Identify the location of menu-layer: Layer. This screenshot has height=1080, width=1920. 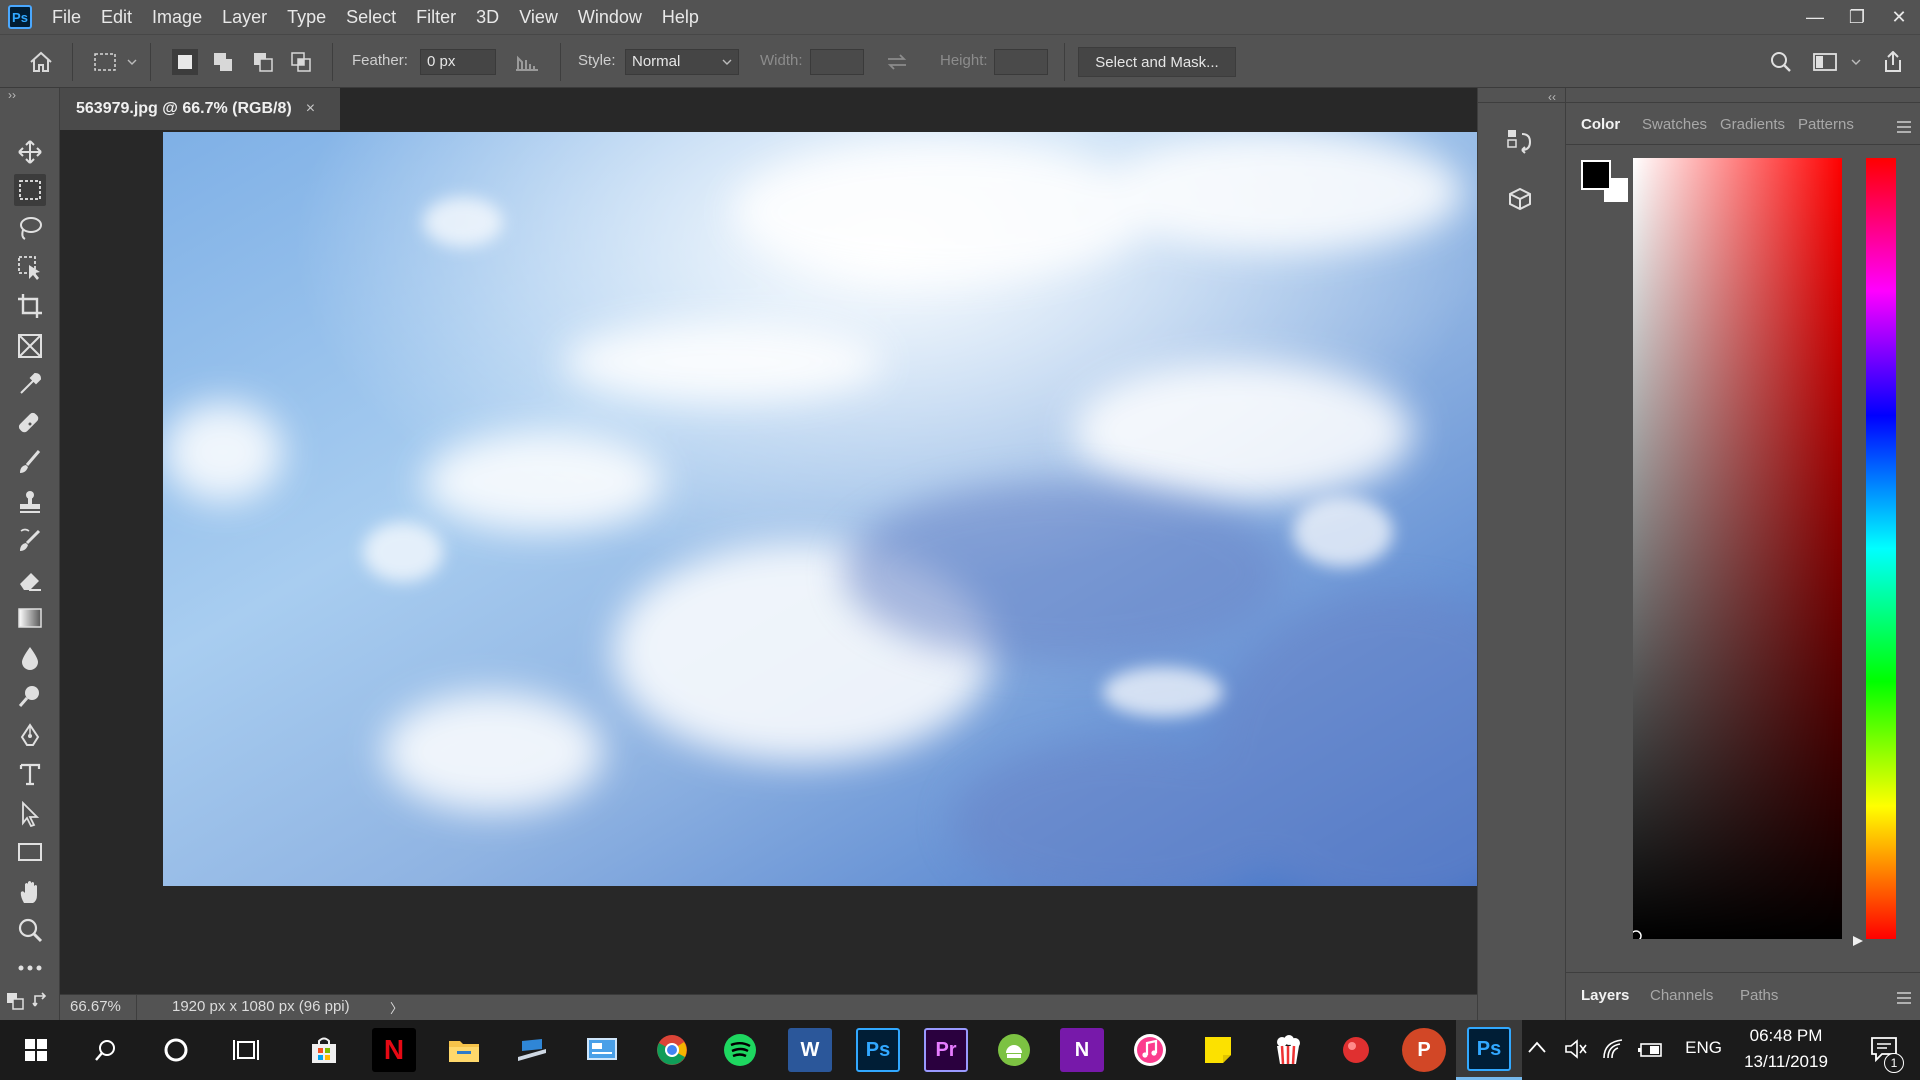
(244, 17).